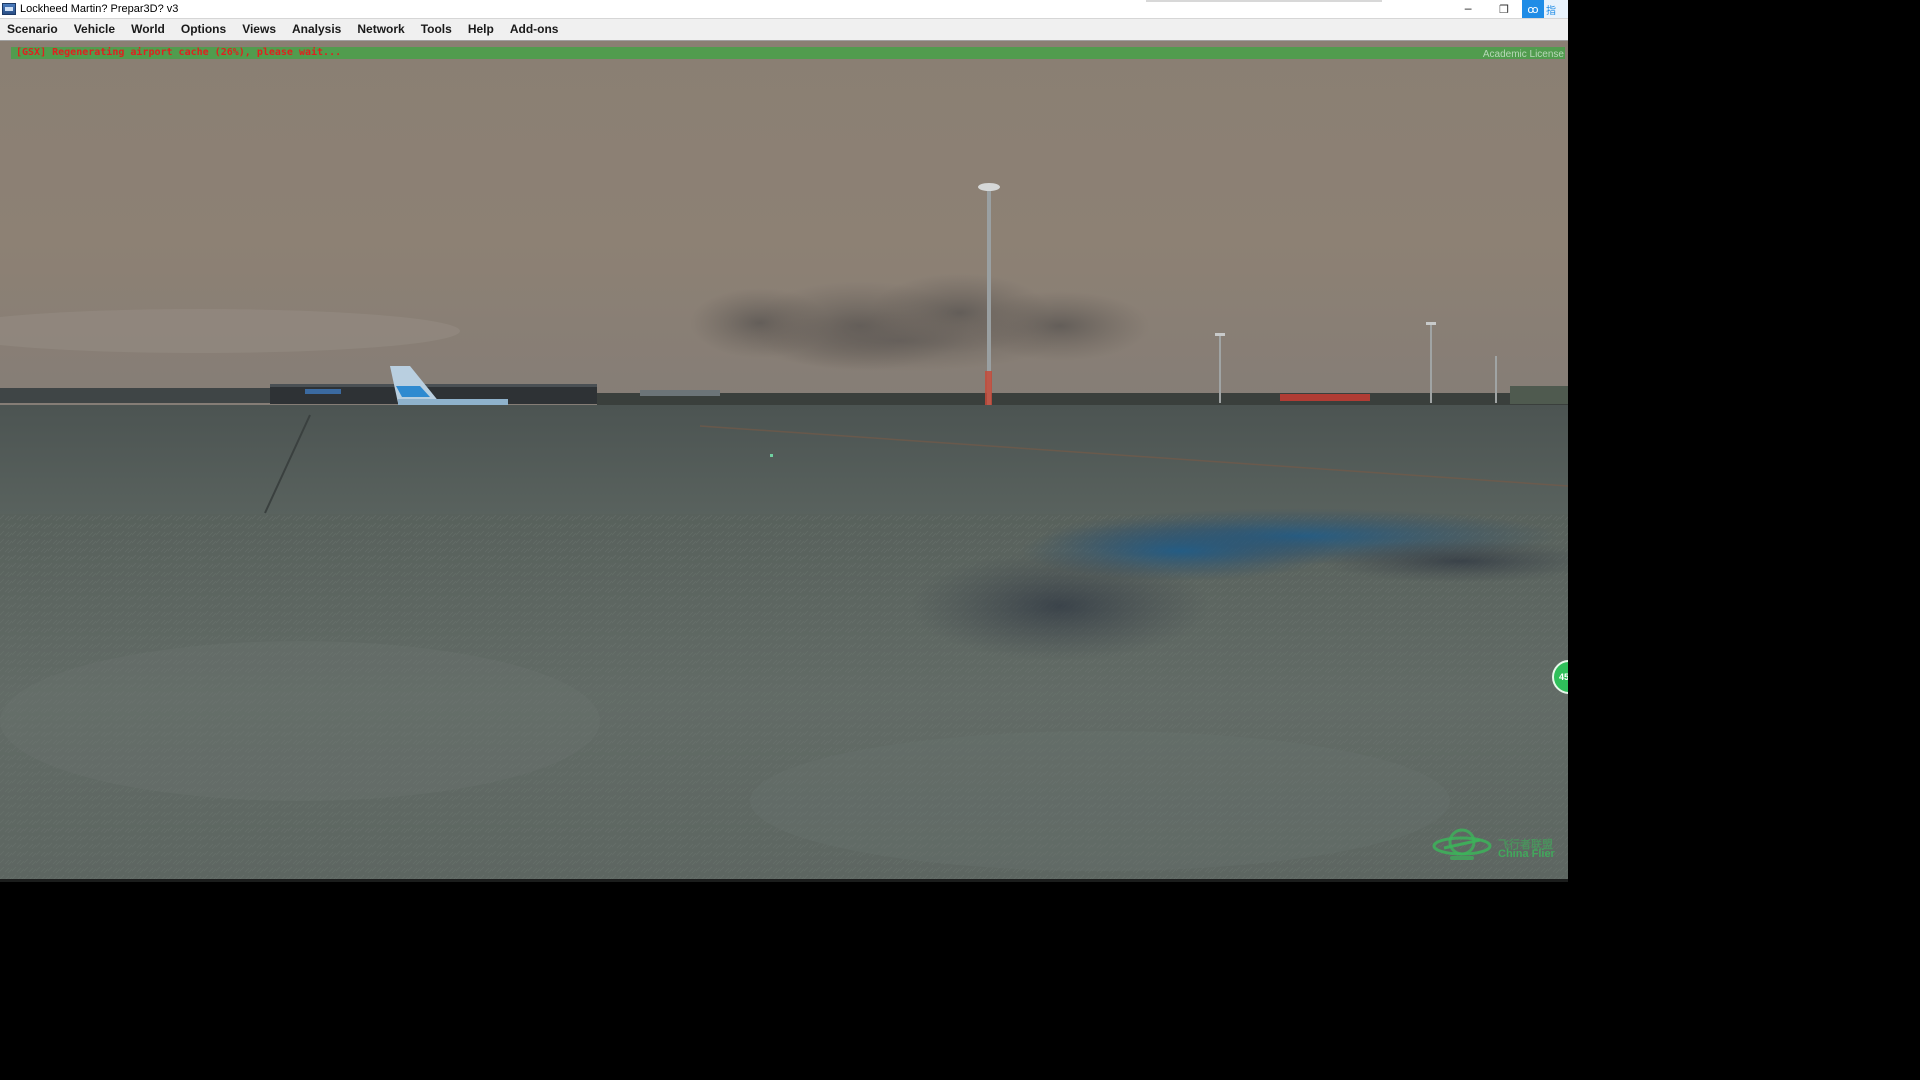 The width and height of the screenshot is (1920, 1080). Describe the element at coordinates (1468, 9) in the screenshot. I see `minimize-button: ─` at that location.